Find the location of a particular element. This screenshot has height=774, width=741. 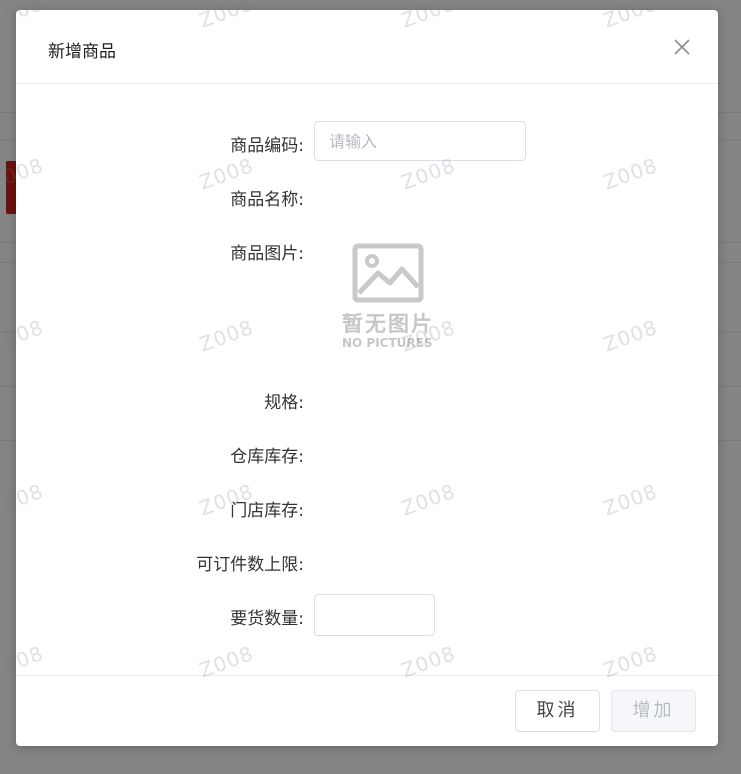

product-code-input is located at coordinates (420, 141).